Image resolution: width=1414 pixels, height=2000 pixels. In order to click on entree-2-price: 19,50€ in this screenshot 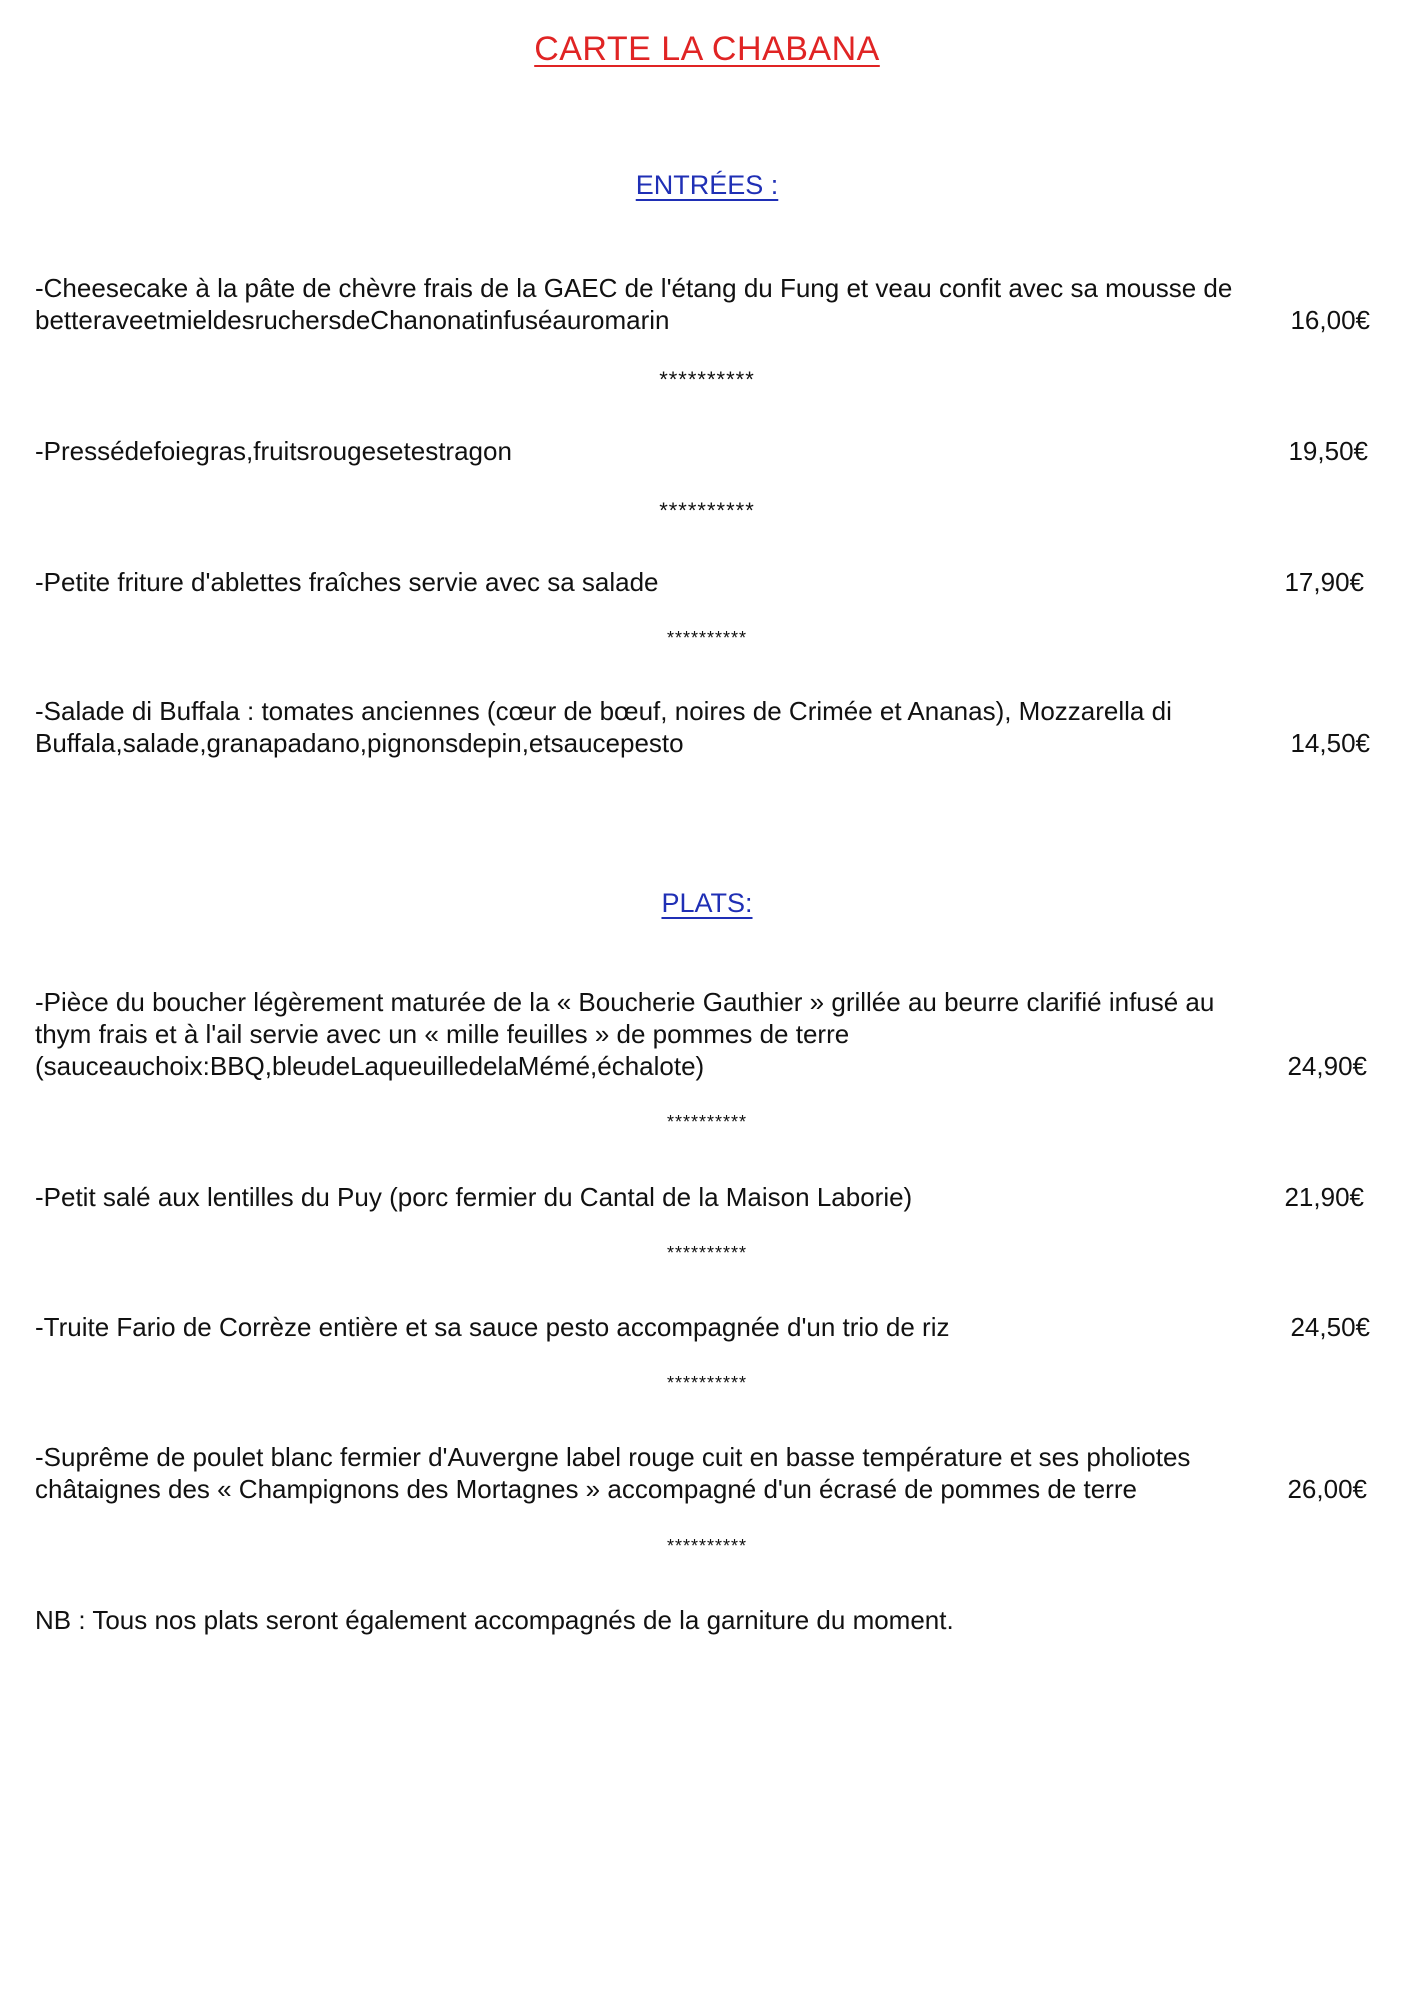, I will do `click(1328, 451)`.